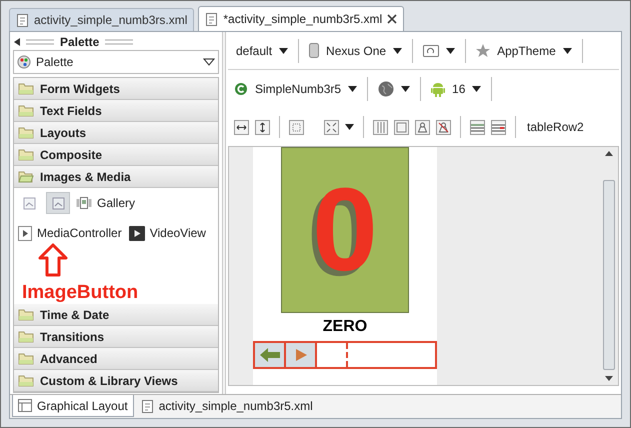 The width and height of the screenshot is (631, 428). What do you see at coordinates (116, 337) in the screenshot?
I see `palette-category: Transitions` at bounding box center [116, 337].